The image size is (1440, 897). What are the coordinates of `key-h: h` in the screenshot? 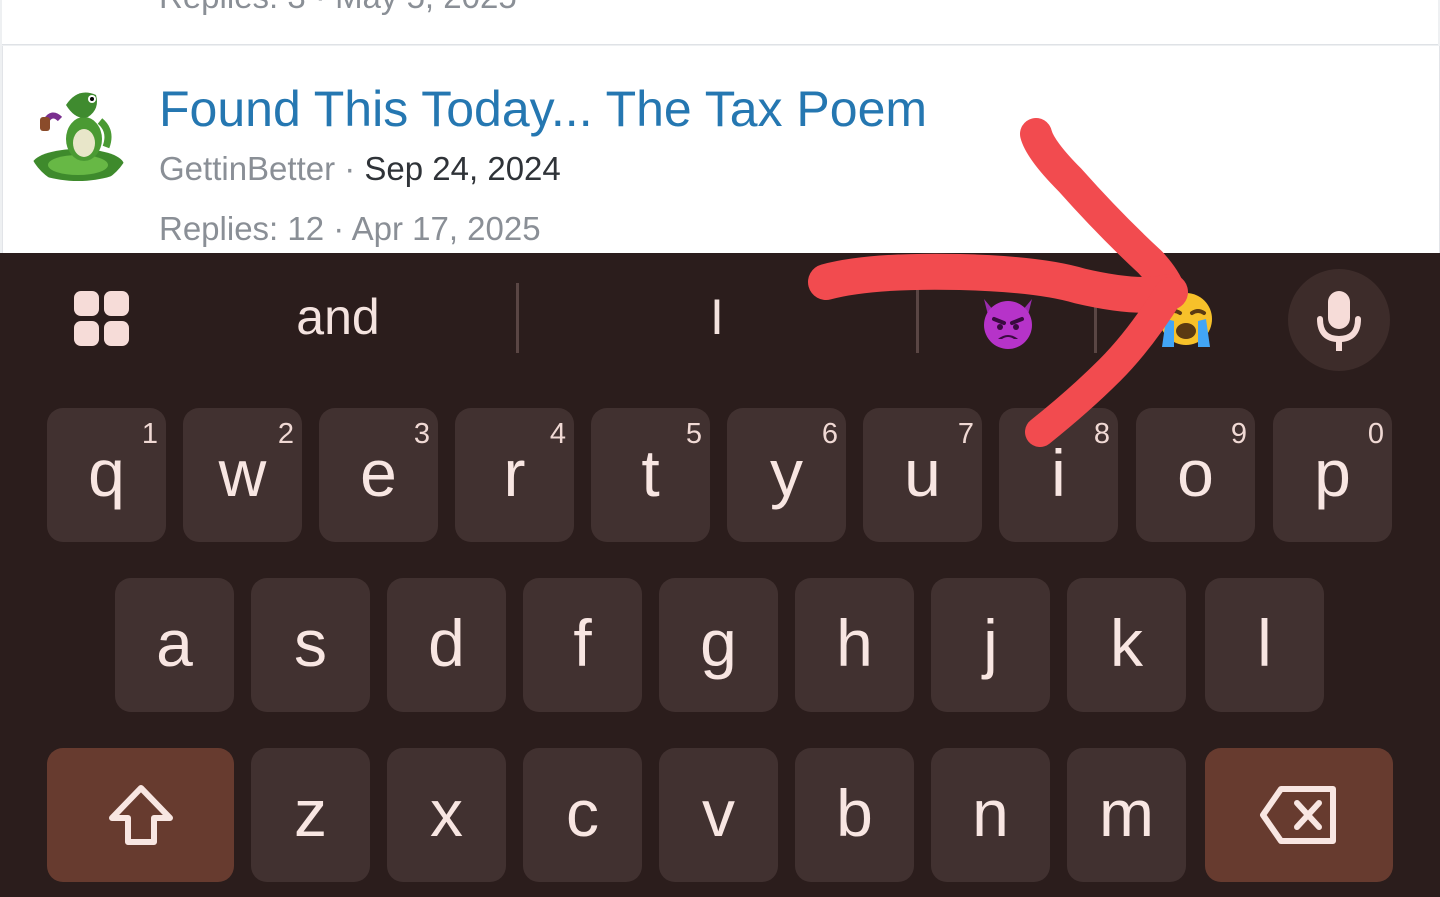 It's located at (854, 645).